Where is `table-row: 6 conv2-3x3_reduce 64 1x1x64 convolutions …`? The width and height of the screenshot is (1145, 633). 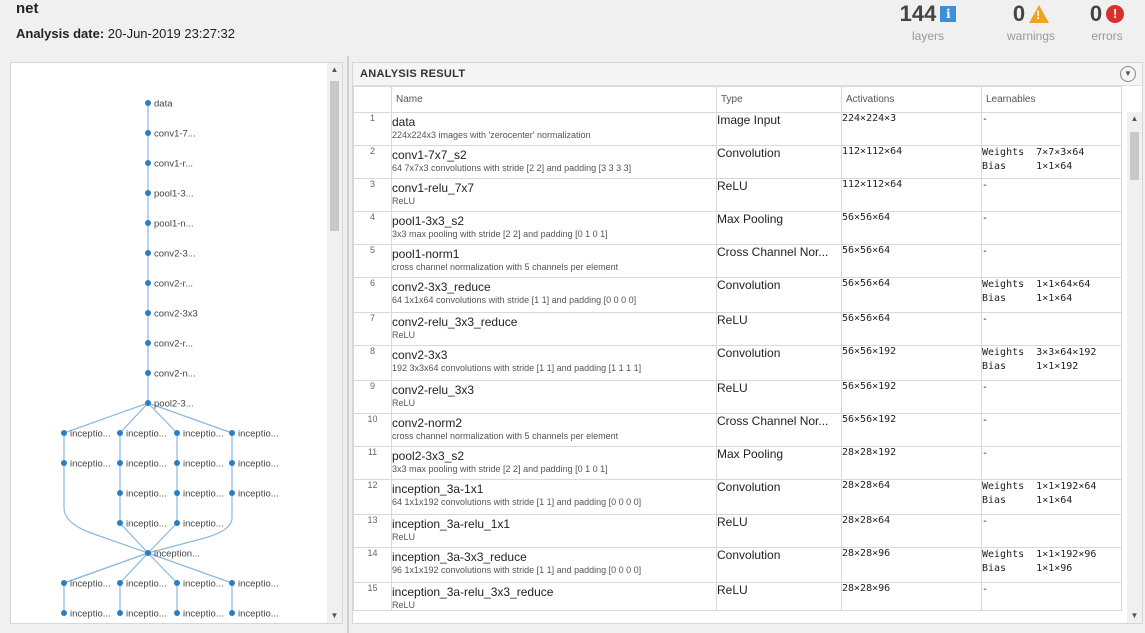
table-row: 6 conv2-3x3_reduce 64 1x1x64 convolutions … is located at coordinates (737, 295).